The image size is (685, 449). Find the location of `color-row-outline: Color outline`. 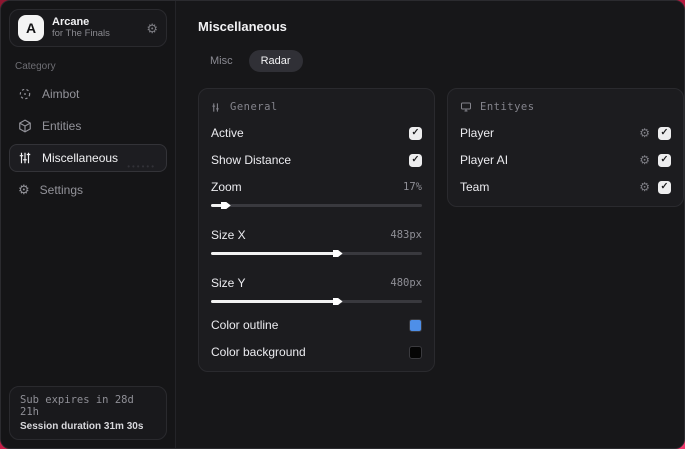

color-row-outline: Color outline is located at coordinates (316, 325).